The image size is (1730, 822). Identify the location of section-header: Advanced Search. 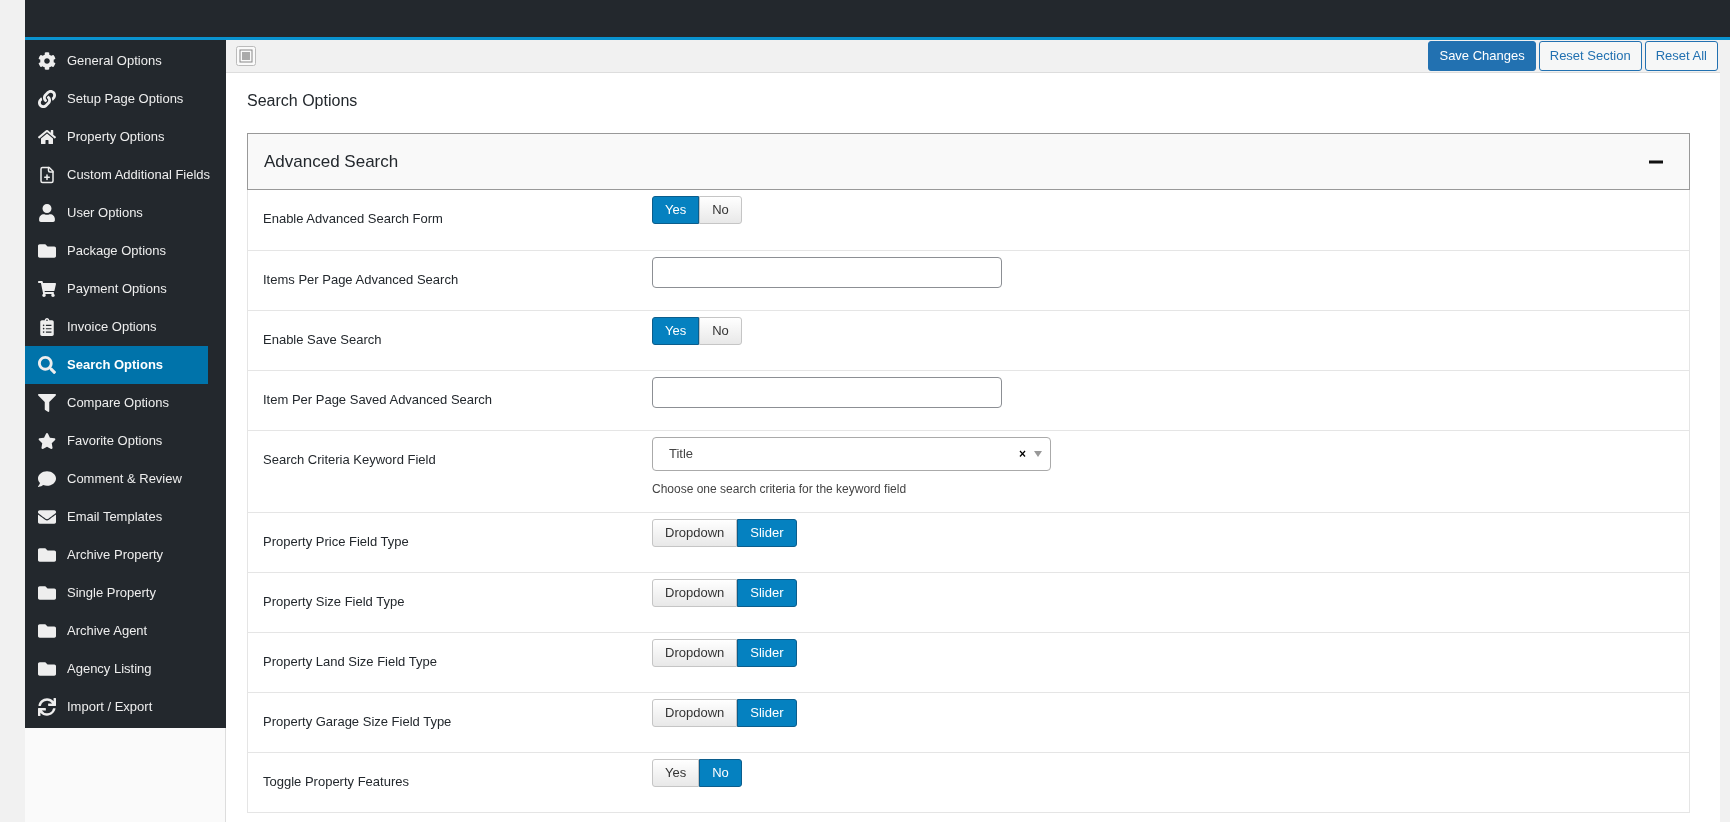
(968, 161).